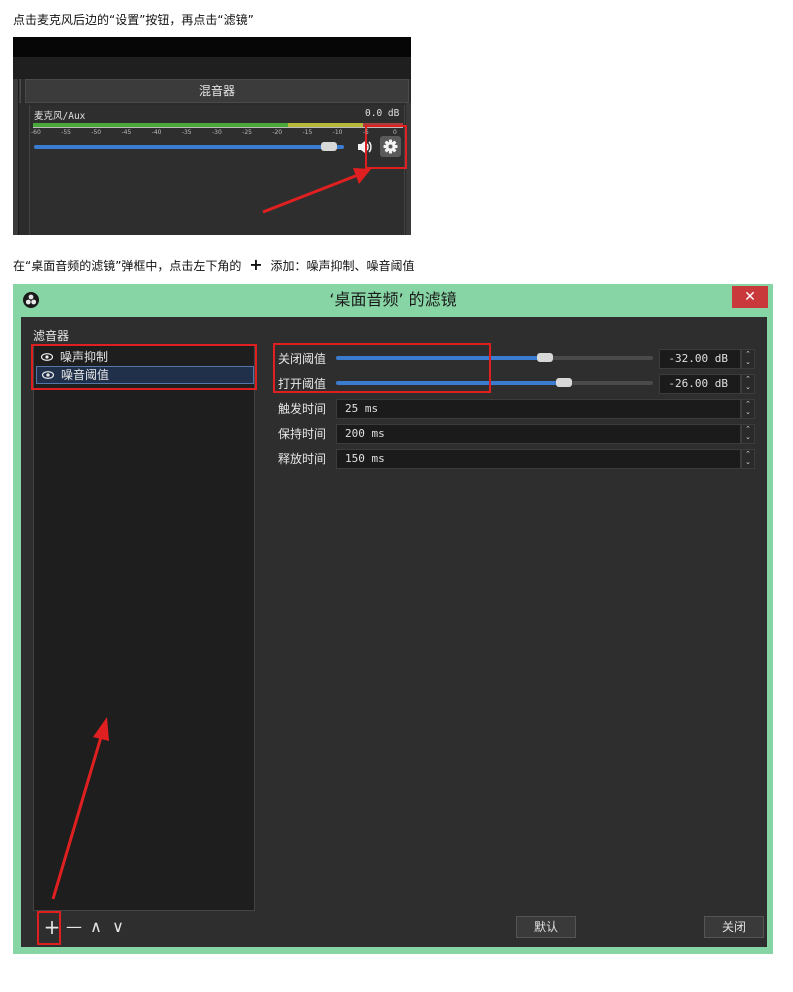  I want to click on hold-time-input: 200 ms, so click(538, 434).